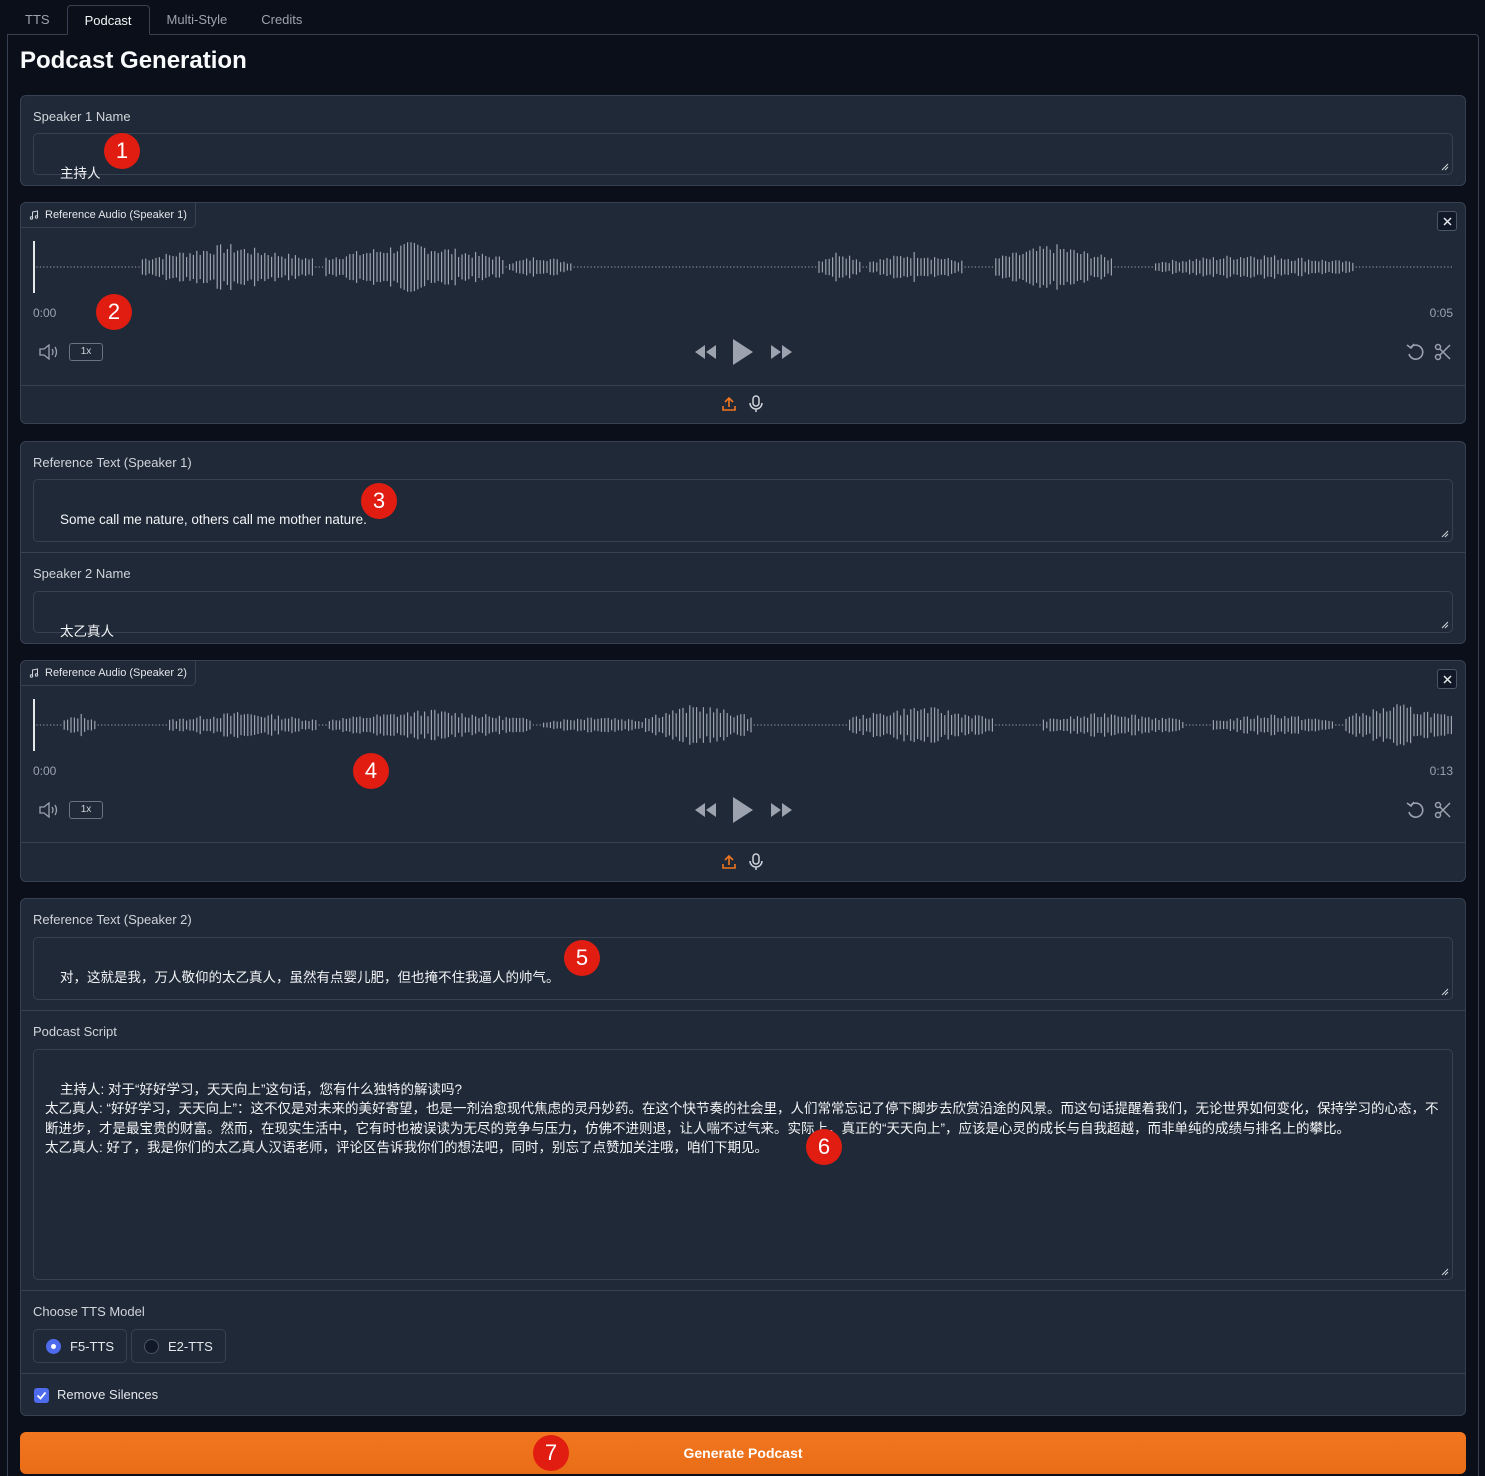 Image resolution: width=1485 pixels, height=1476 pixels. Describe the element at coordinates (743, 968) in the screenshot. I see `speaker2-ref-text-input: 对，这就是我，万人敬仰的太乙真人，虽然有点婴儿肥，但也掩不住我逼人的帅气。` at that location.